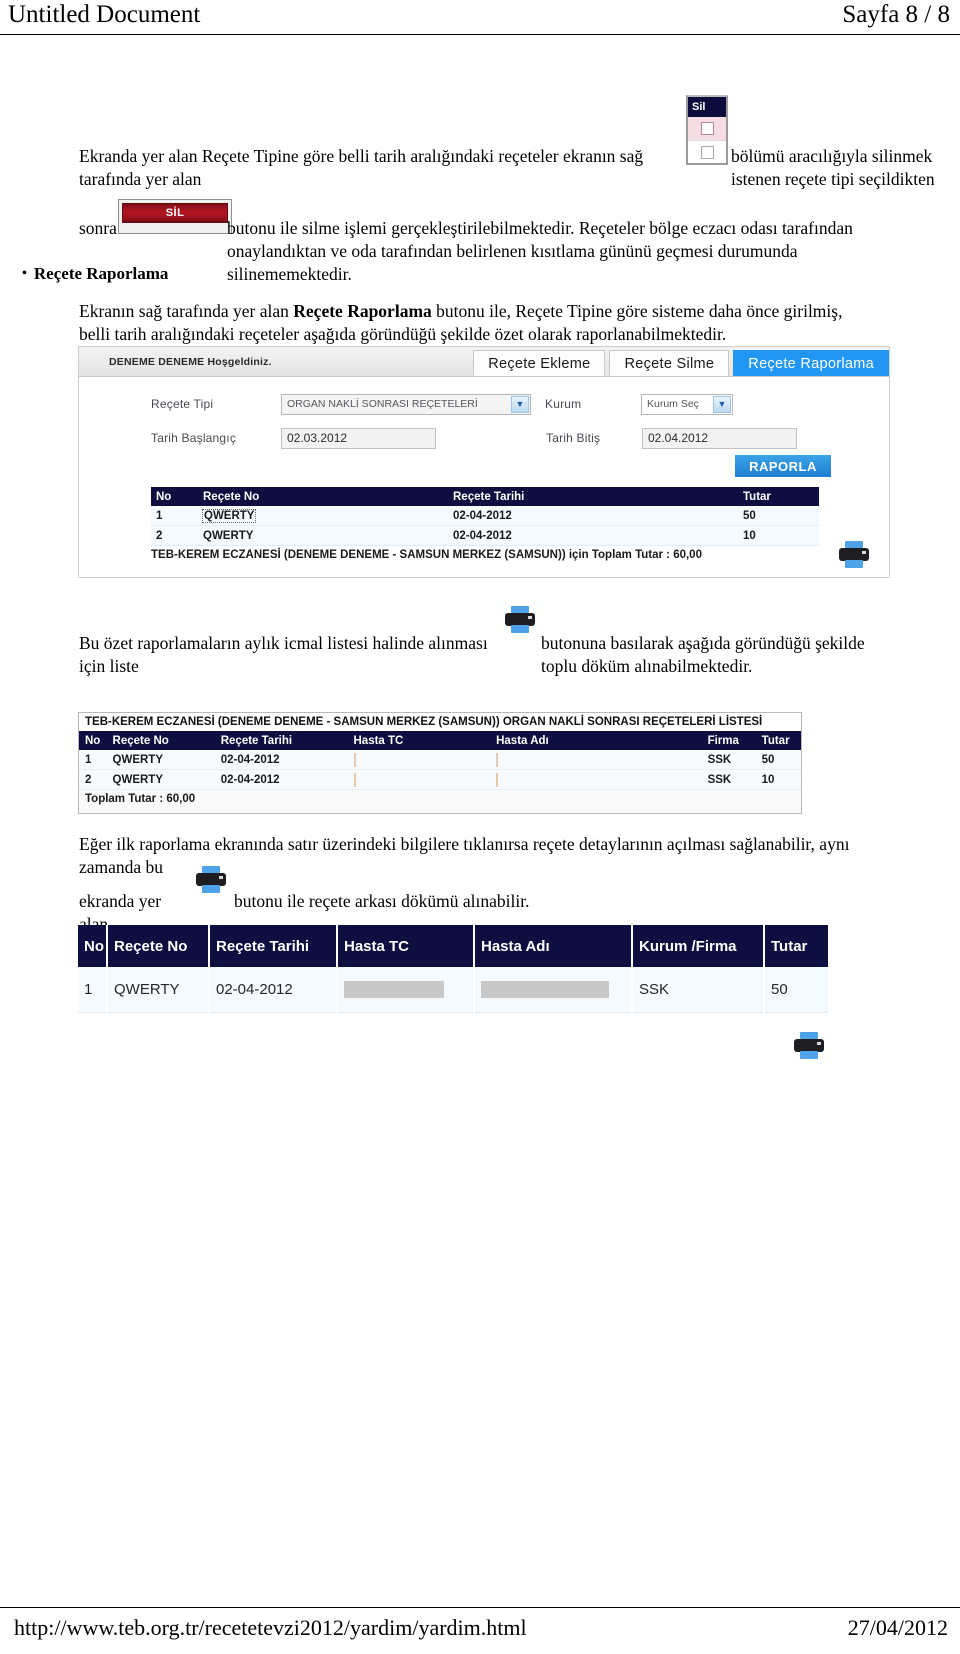 This screenshot has height=1654, width=960. I want to click on paragraph-reporting-intro-bold: Reçete Raporlama, so click(362, 311).